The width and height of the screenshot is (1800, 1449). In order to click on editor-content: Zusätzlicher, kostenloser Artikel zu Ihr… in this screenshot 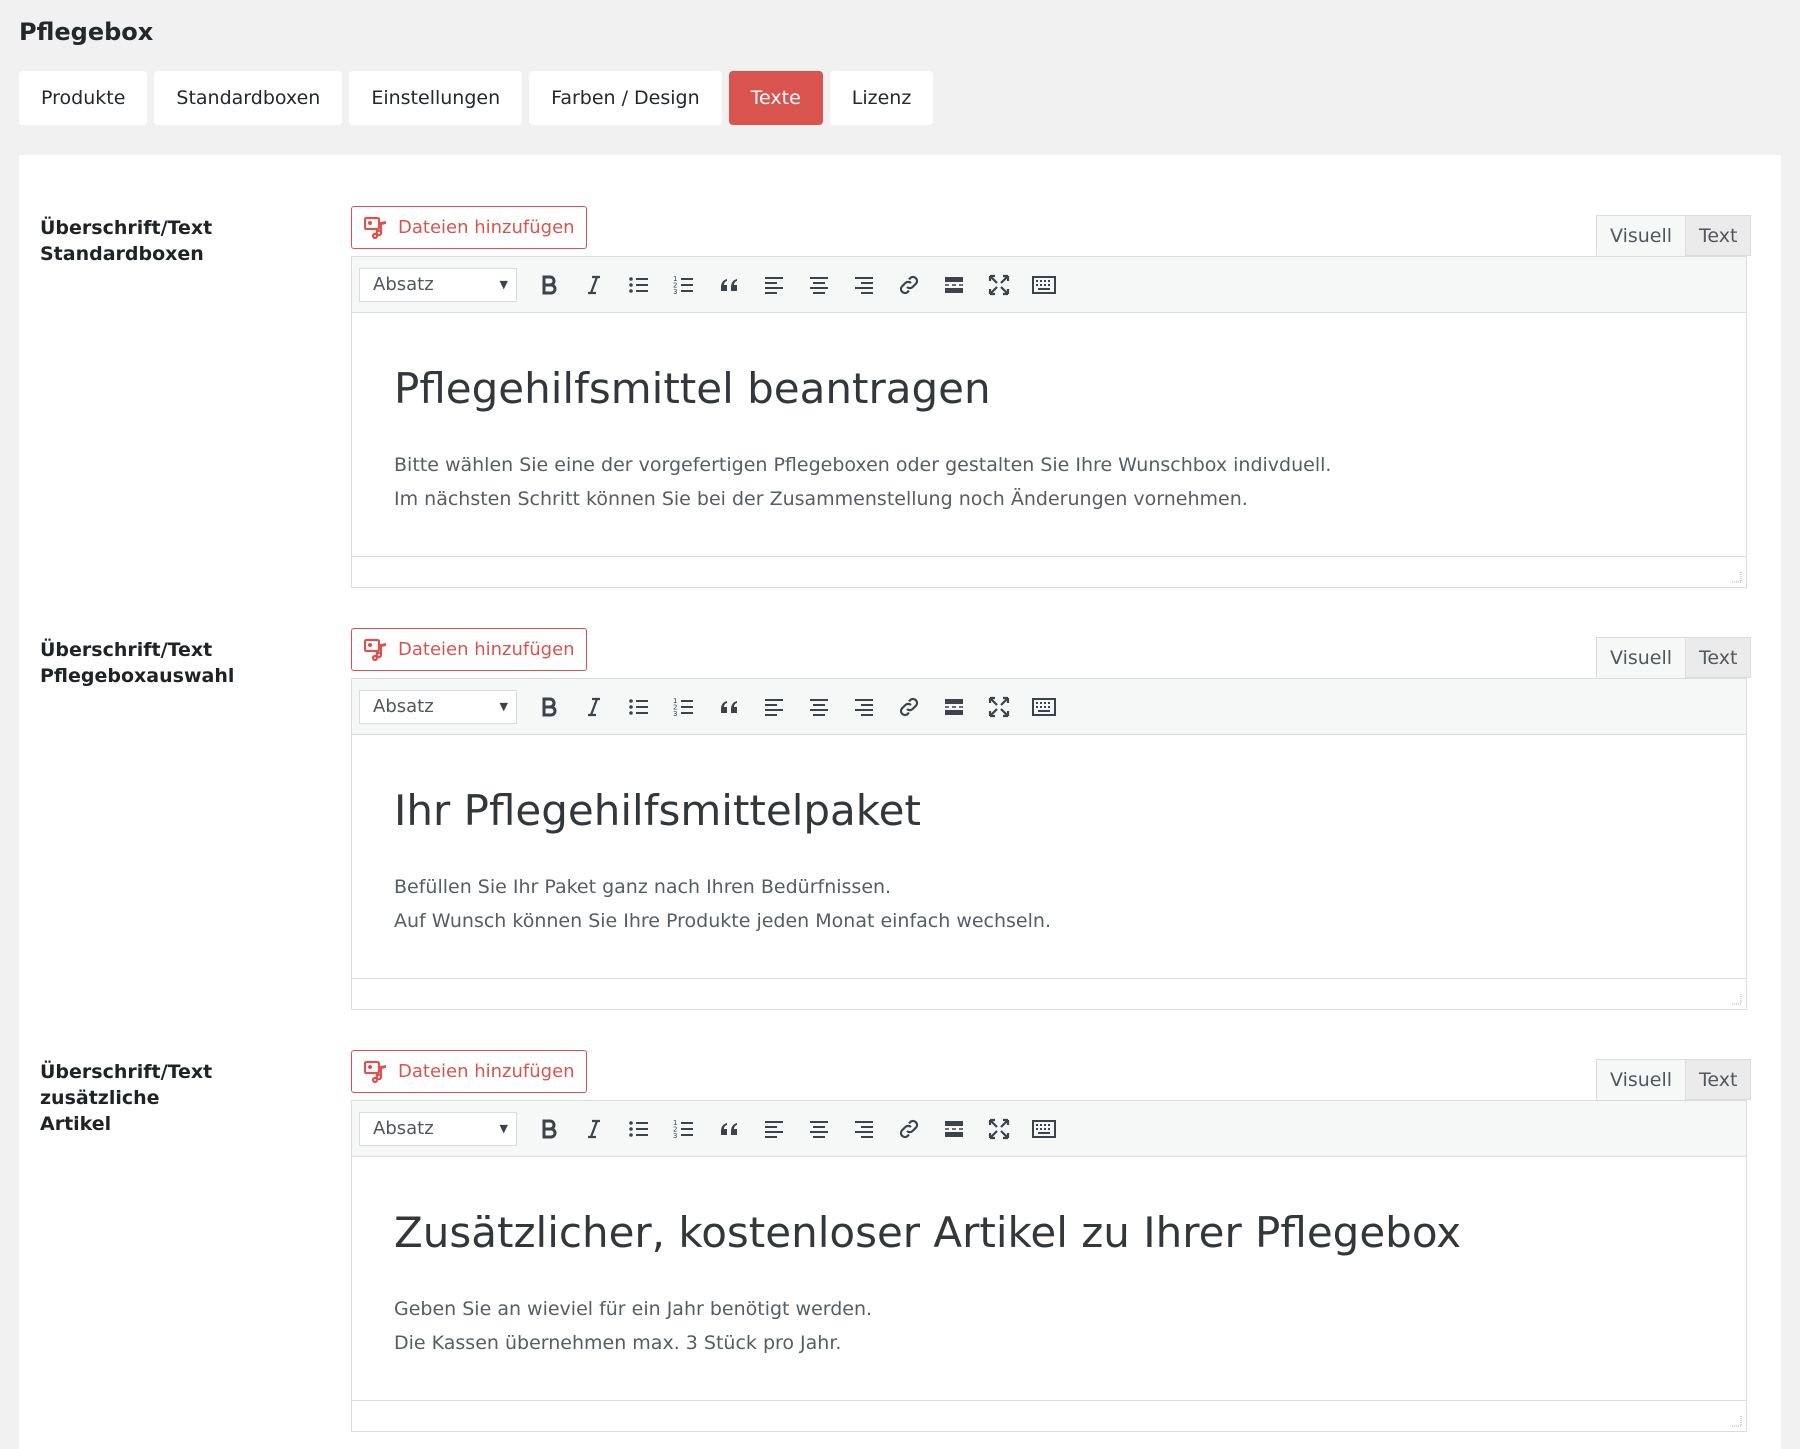, I will do `click(1049, 1278)`.